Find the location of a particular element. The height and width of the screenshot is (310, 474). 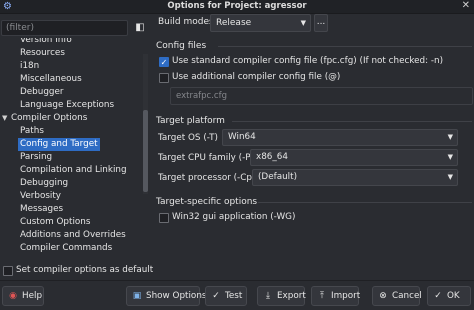

tree-item-version-info: Version Info is located at coordinates (46, 42).